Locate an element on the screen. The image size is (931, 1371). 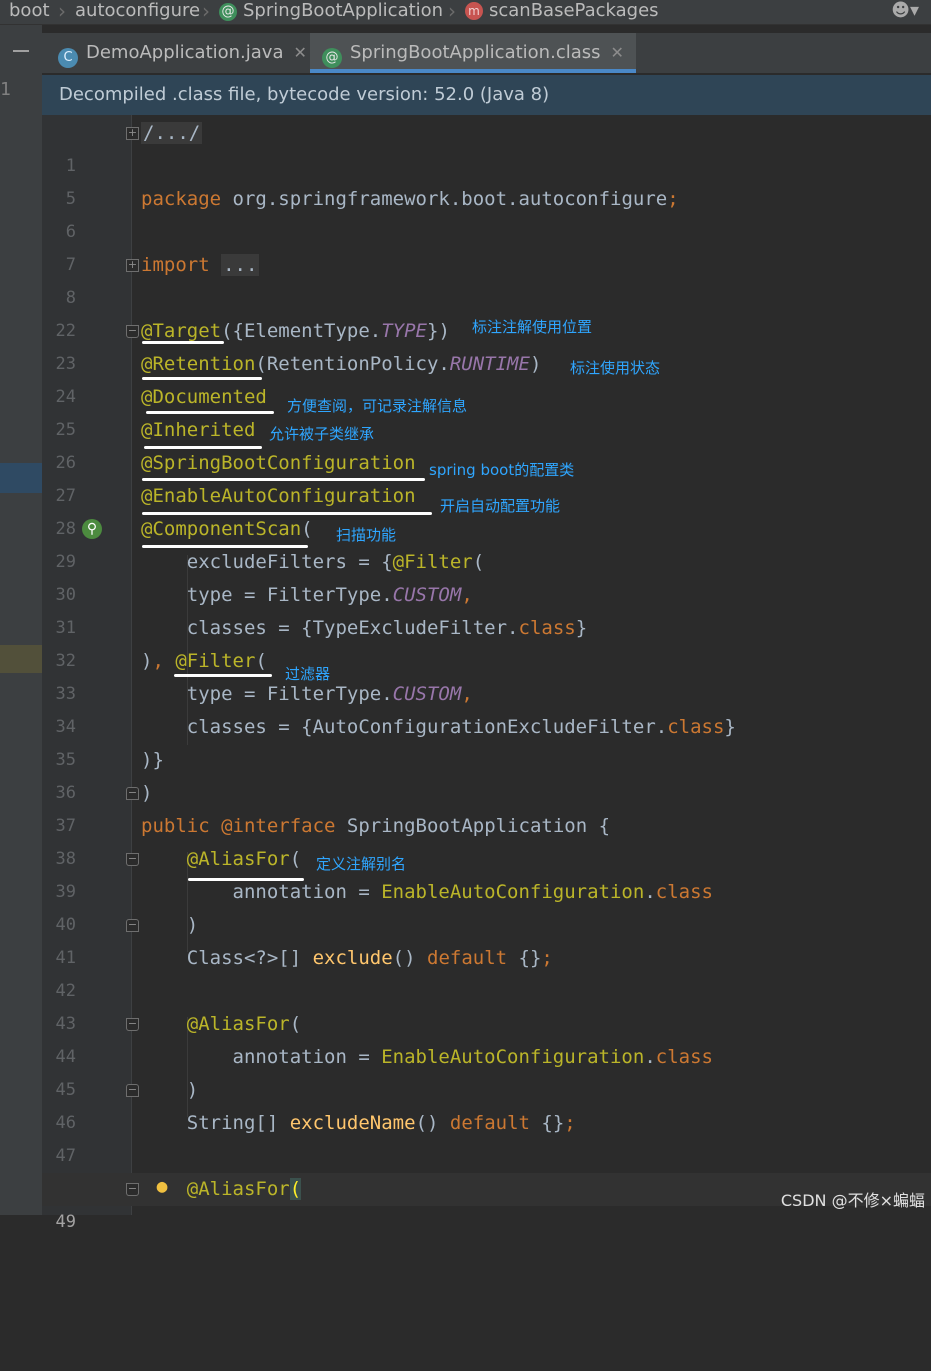
breadcrumb-label: scanBasePackages is located at coordinates (574, 10).